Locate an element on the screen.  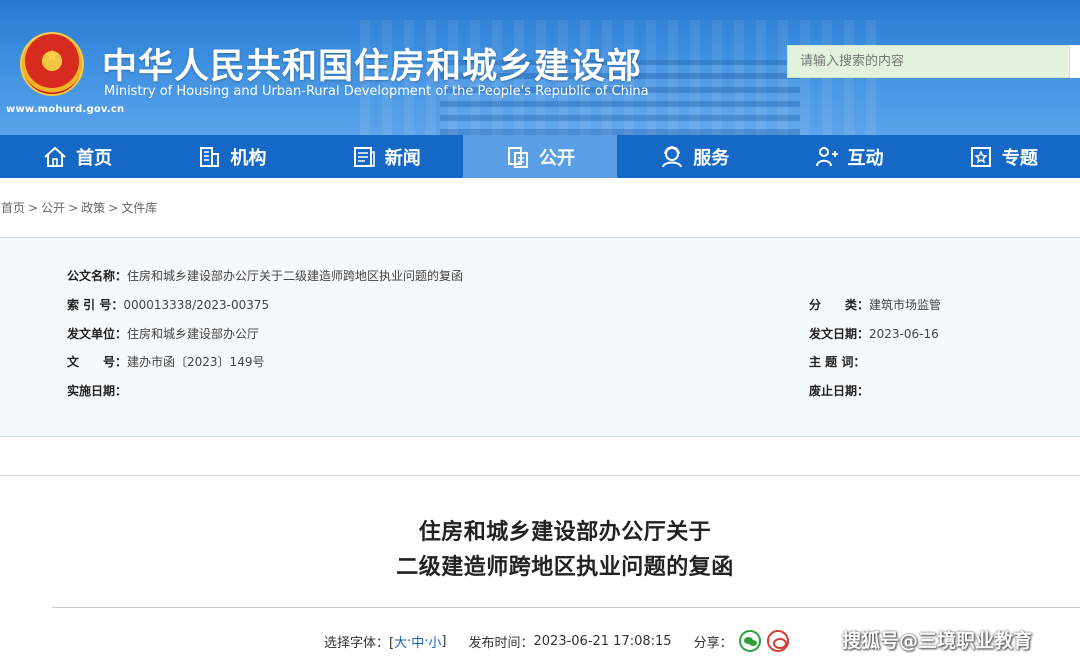
nav-item-interaction: 互动 is located at coordinates (848, 156).